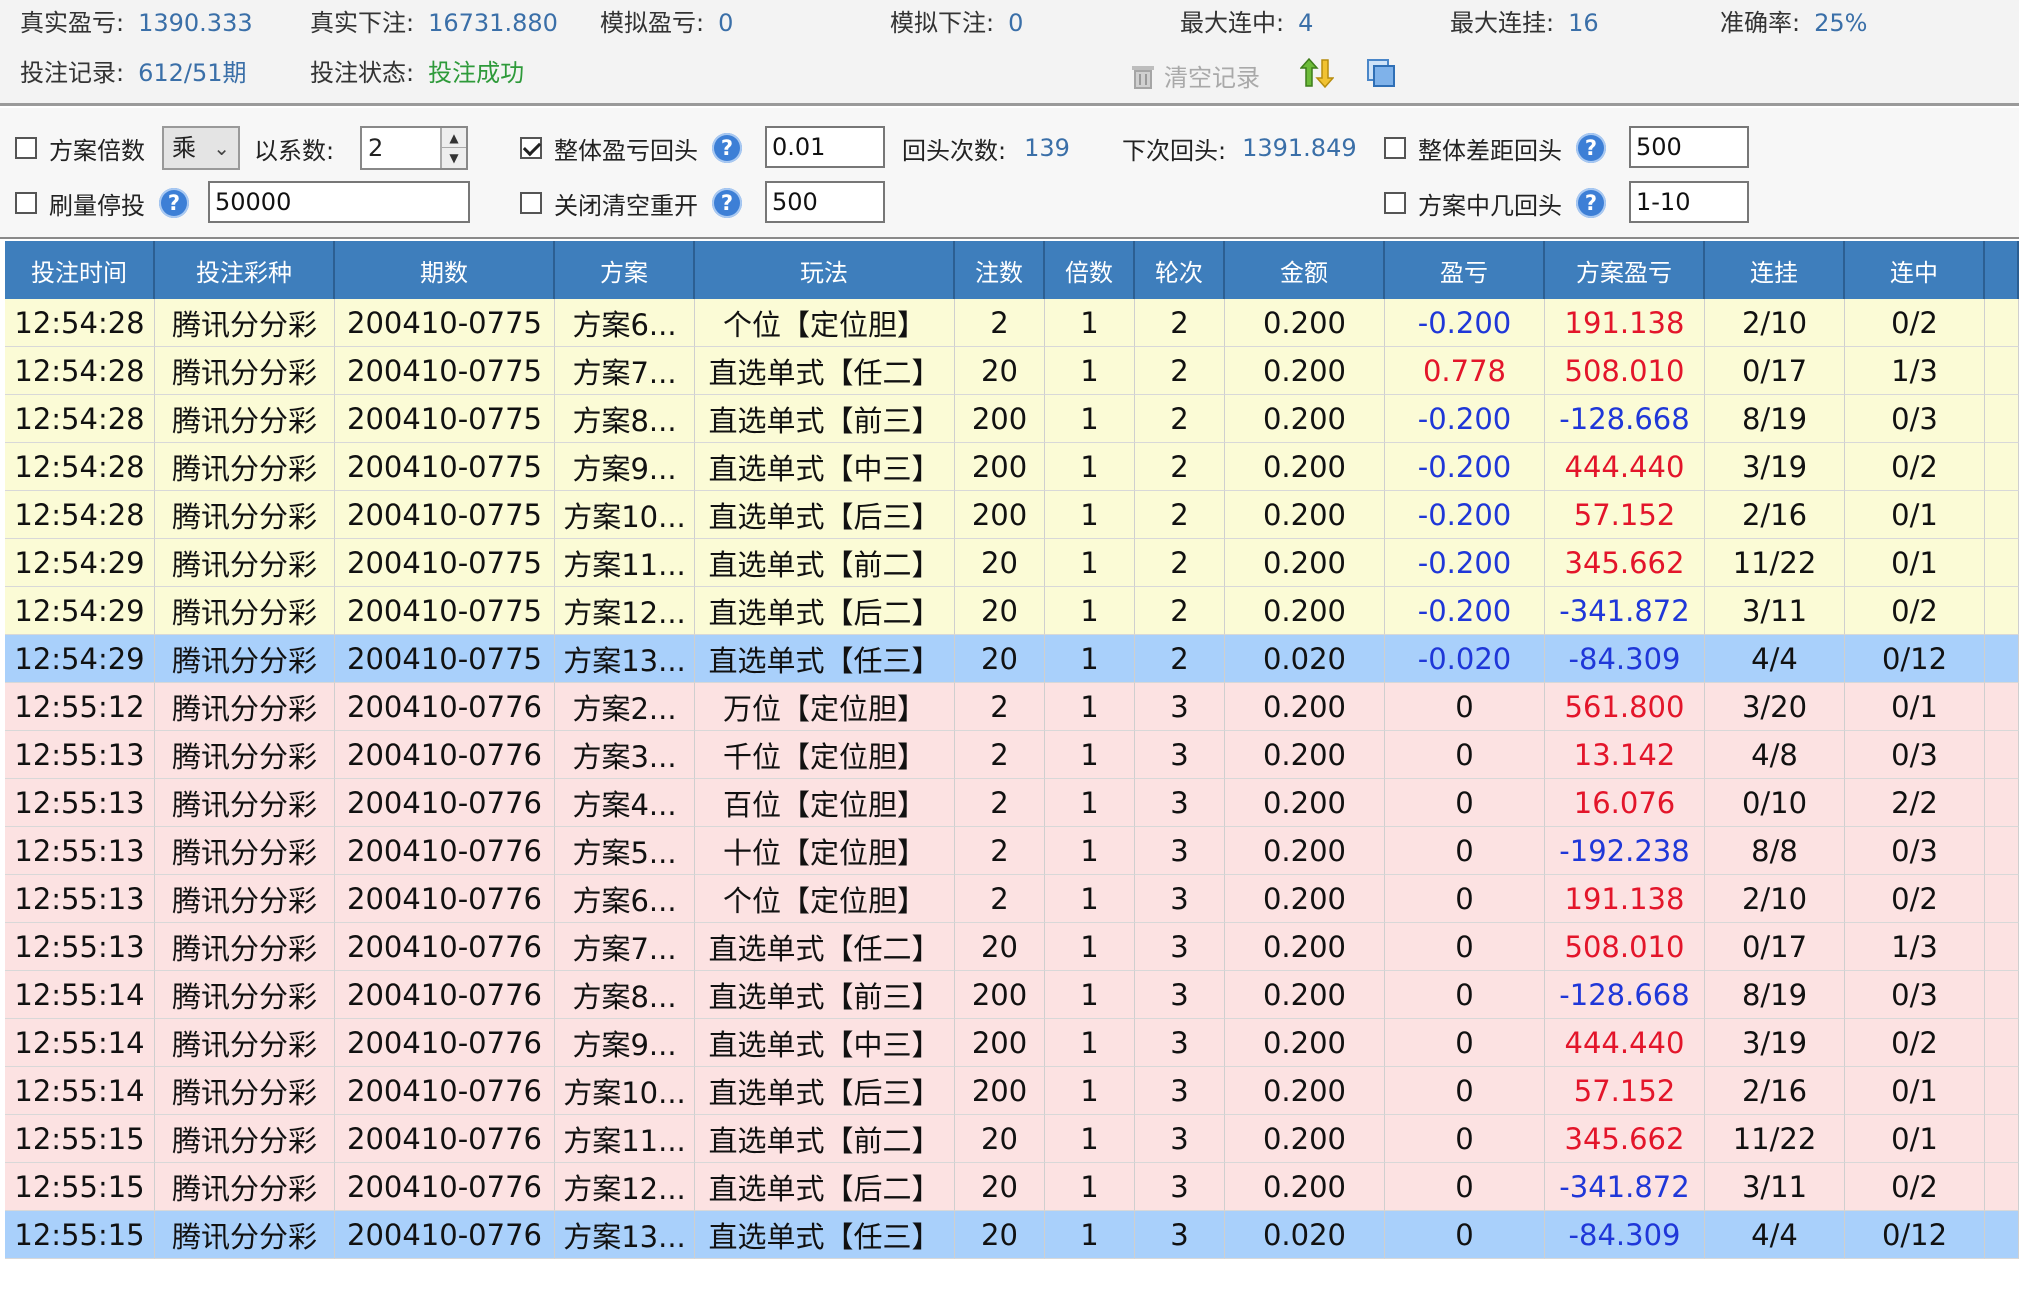 Image resolution: width=2019 pixels, height=1295 pixels. What do you see at coordinates (1090, 270) in the screenshot?
I see `col-multiple: 倍数` at bounding box center [1090, 270].